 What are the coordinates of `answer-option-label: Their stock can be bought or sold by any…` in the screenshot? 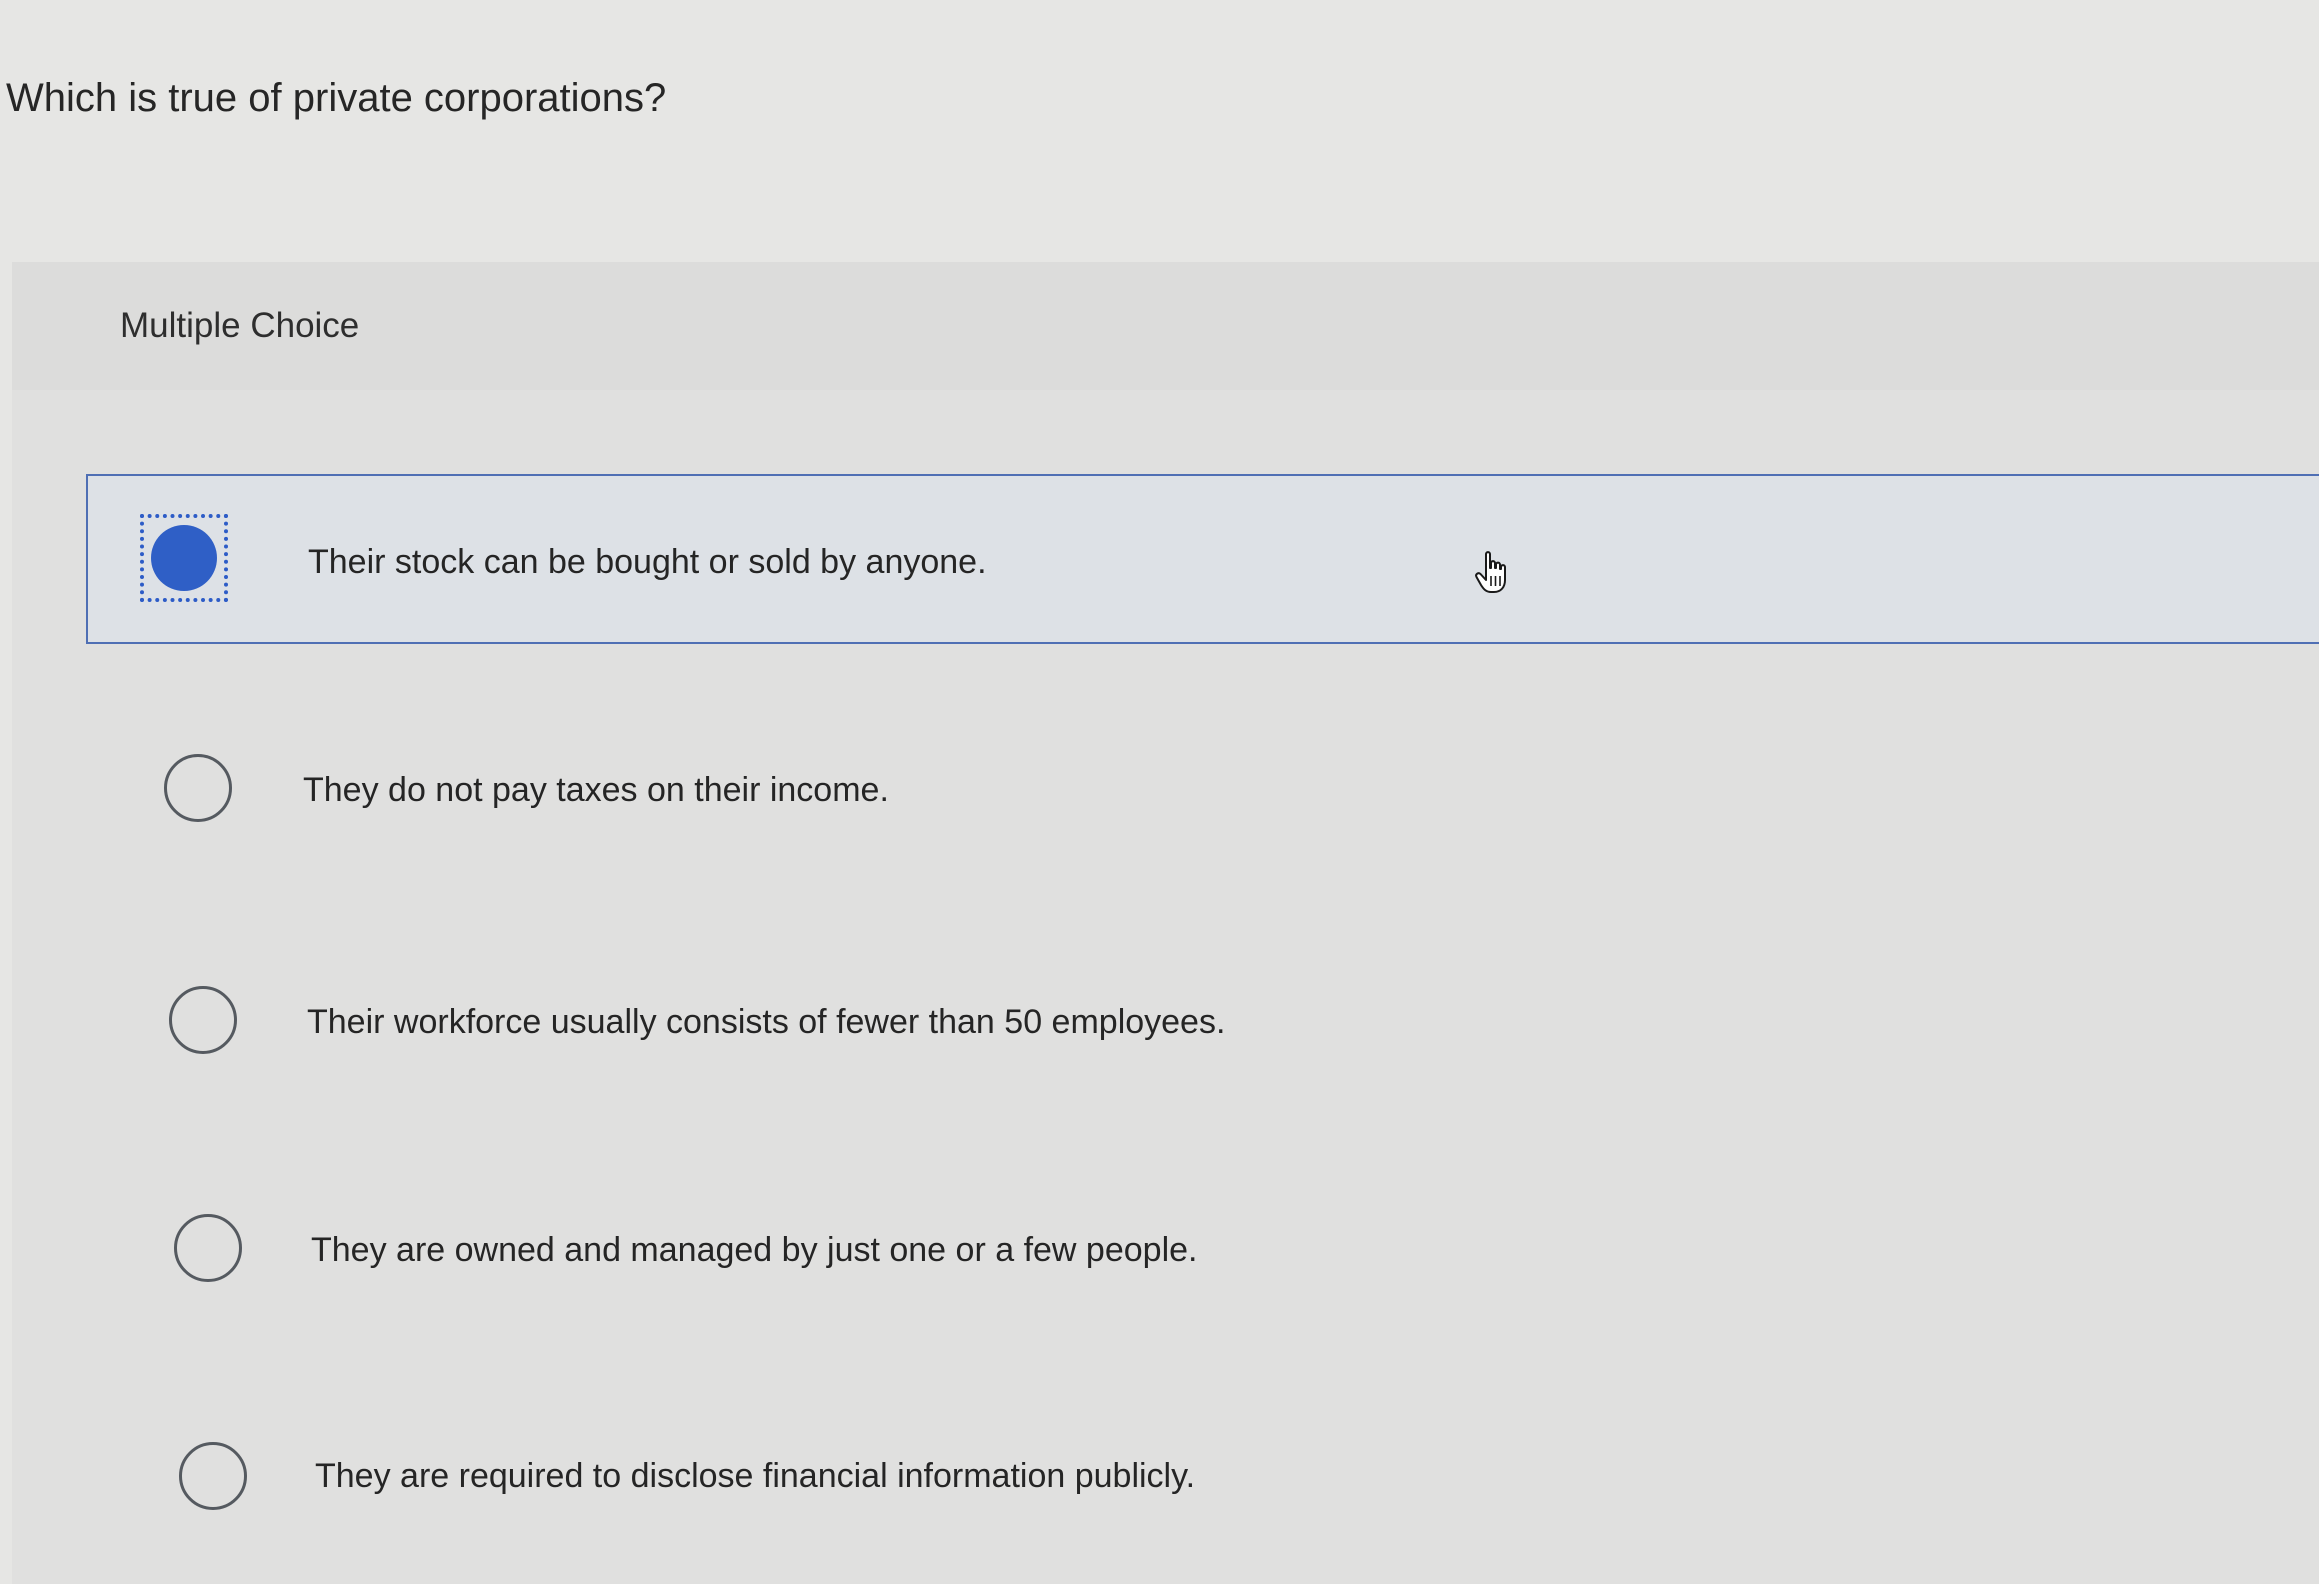 It's located at (647, 562).